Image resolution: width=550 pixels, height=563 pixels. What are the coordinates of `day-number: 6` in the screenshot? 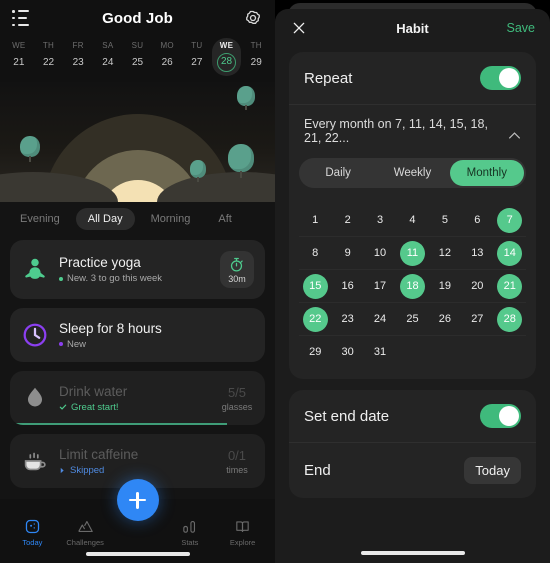 It's located at (477, 219).